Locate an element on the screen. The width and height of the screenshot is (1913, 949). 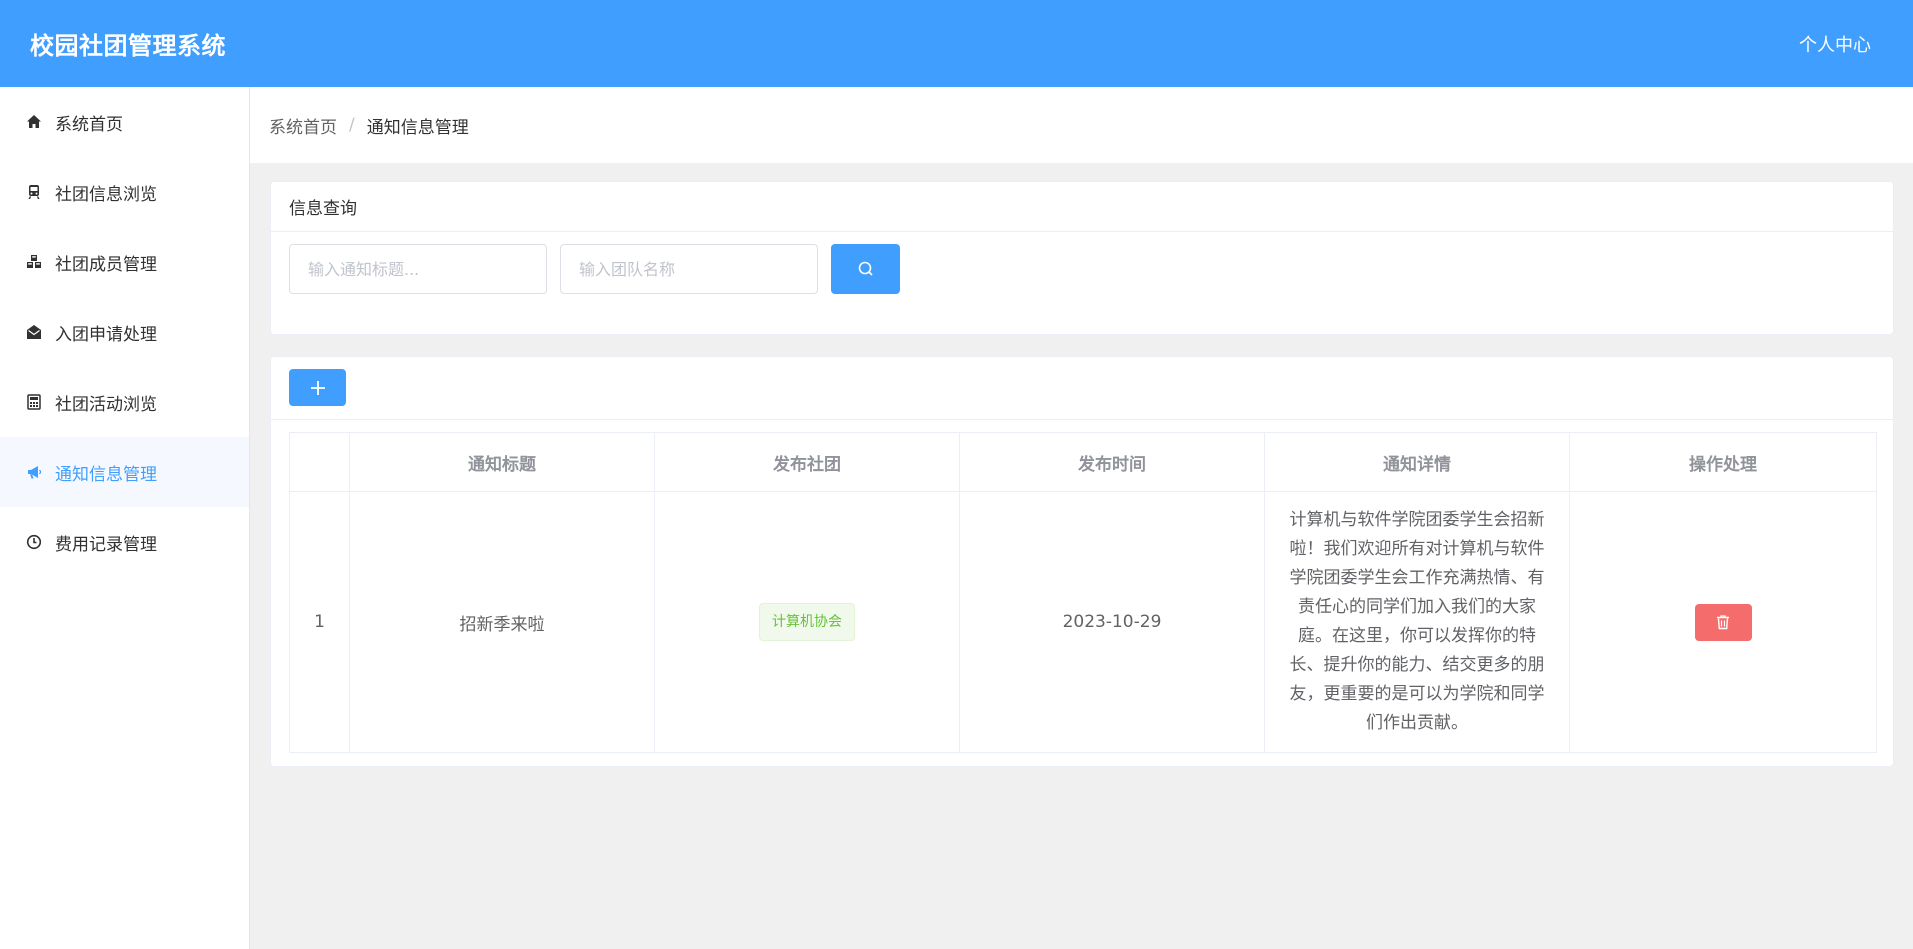
team-name-input is located at coordinates (689, 269).